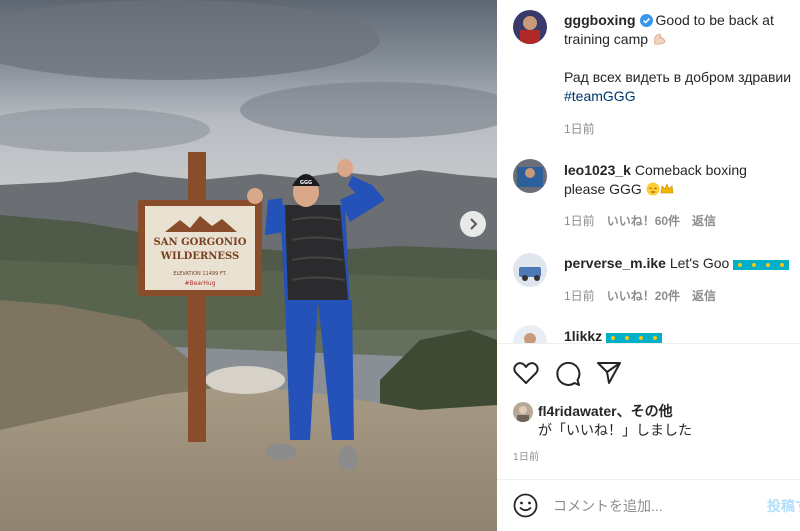  Describe the element at coordinates (615, 263) in the screenshot. I see `comment-2-username: perverse_m.ike` at that location.